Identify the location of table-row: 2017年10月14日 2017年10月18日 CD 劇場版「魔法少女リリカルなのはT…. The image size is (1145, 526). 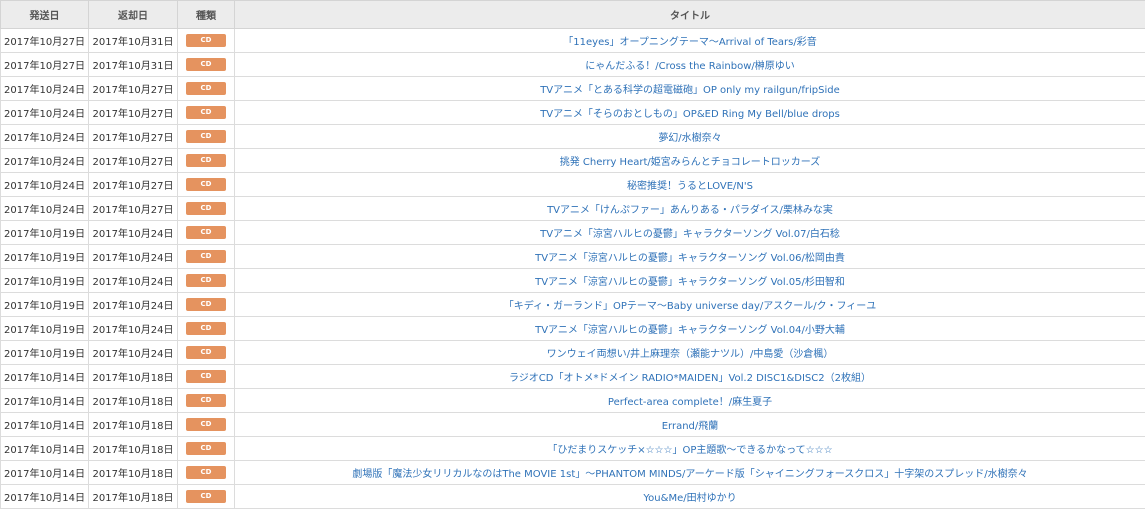
(572, 472).